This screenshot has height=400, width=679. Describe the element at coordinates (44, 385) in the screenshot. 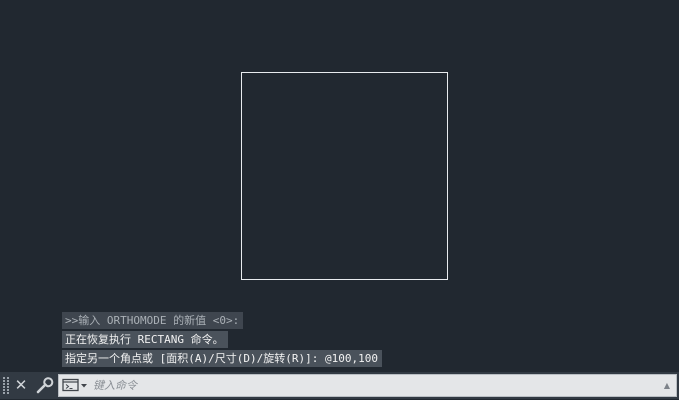

I see `wrench-icon` at that location.